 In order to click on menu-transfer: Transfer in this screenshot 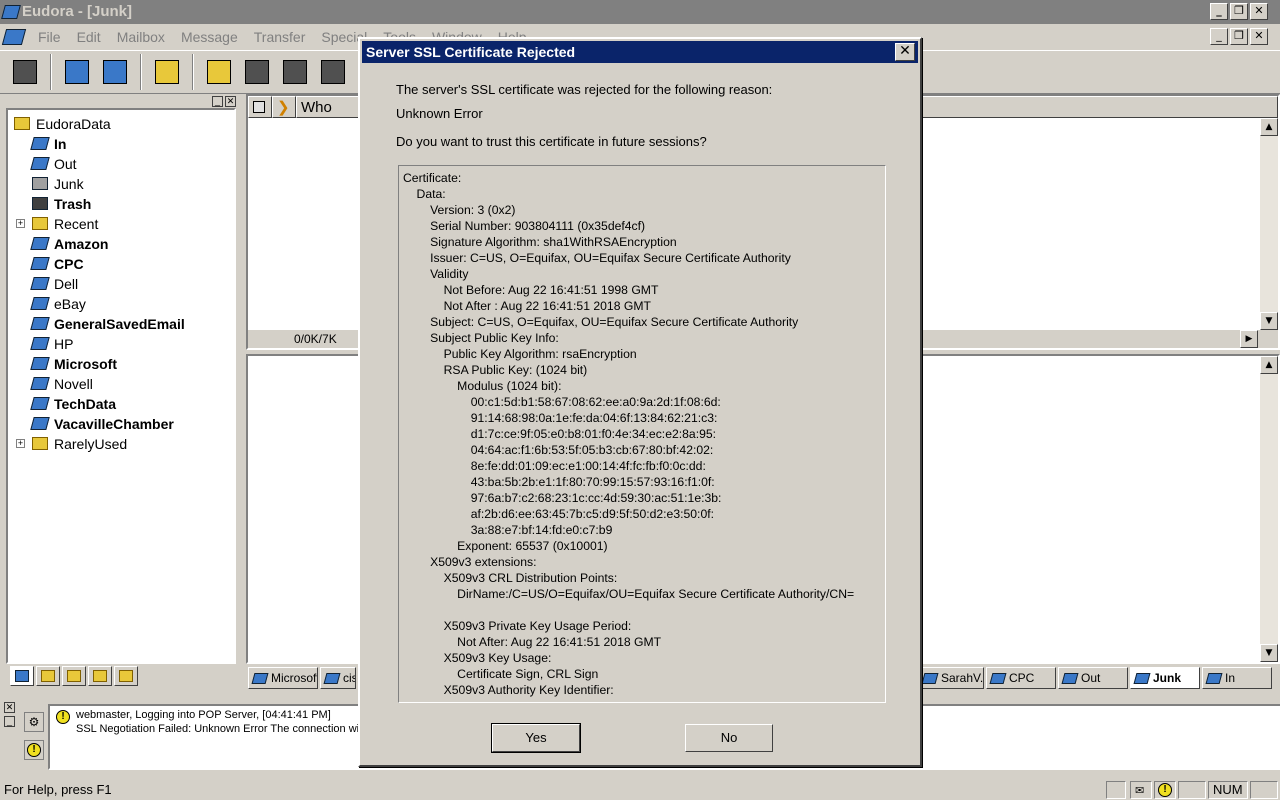, I will do `click(280, 37)`.